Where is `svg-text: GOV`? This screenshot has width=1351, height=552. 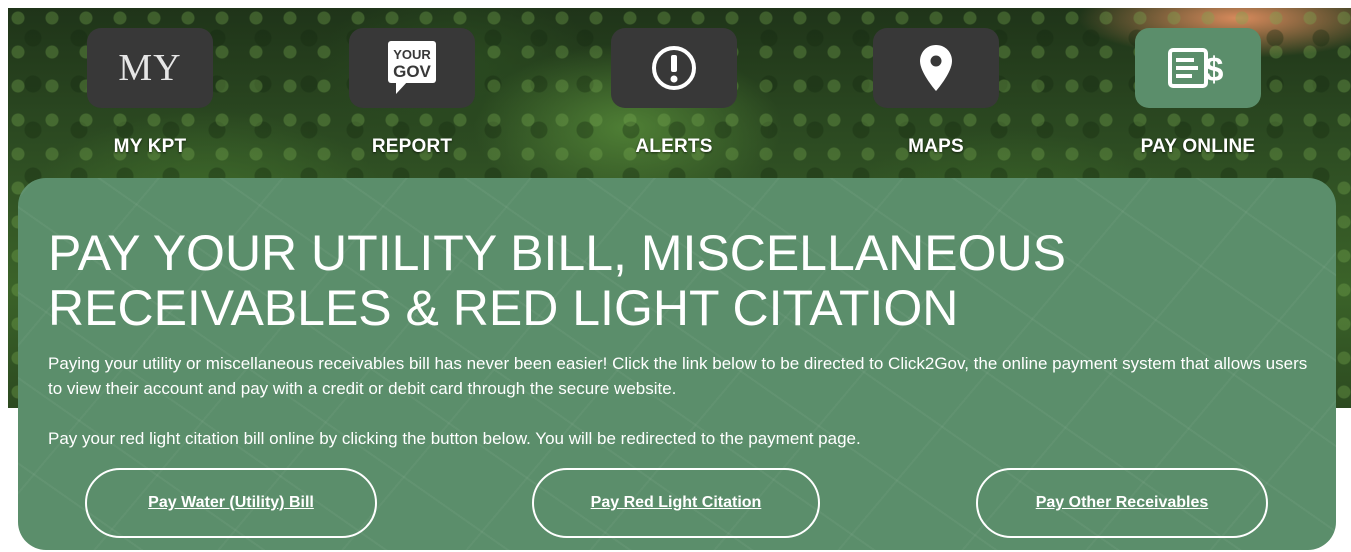
svg-text: GOV is located at coordinates (412, 71).